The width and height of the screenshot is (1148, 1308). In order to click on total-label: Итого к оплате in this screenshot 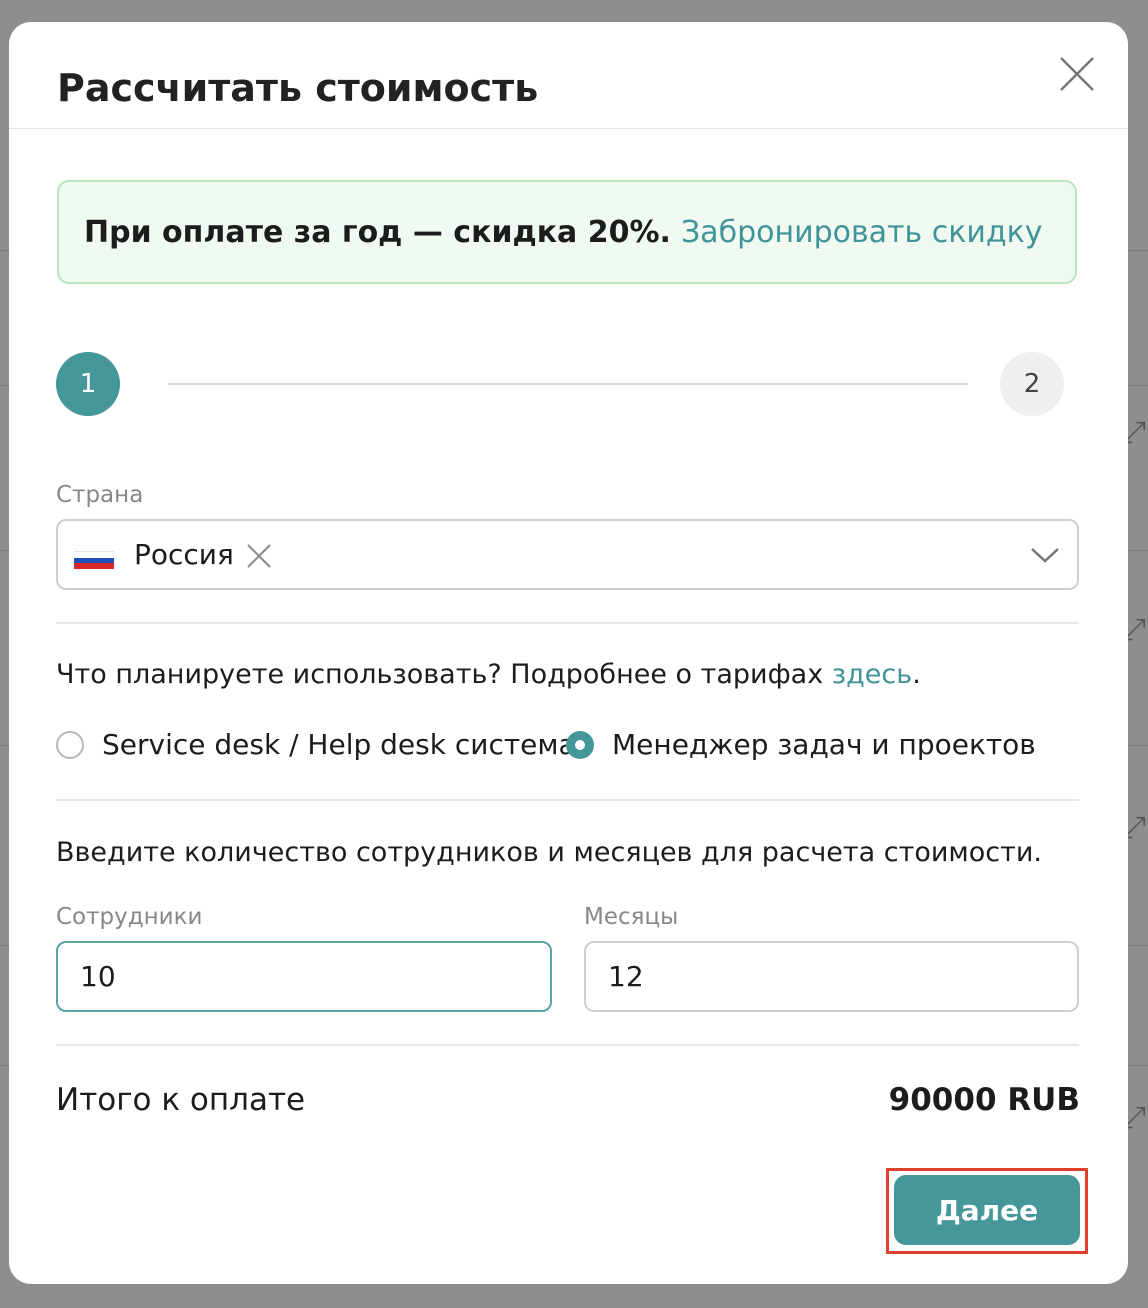, I will do `click(181, 1100)`.